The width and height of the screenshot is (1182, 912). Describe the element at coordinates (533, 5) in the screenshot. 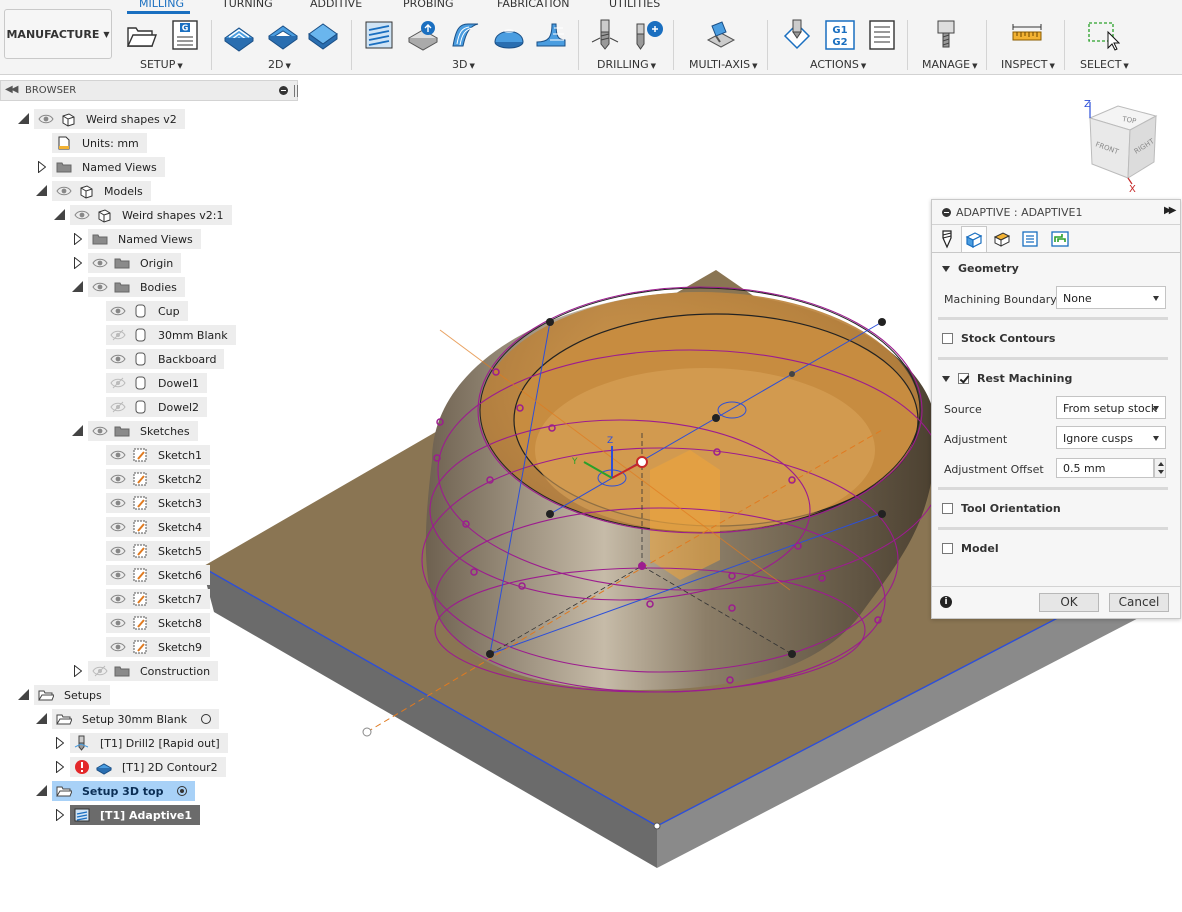

I see `tab-fabrication: FABRICATION` at that location.